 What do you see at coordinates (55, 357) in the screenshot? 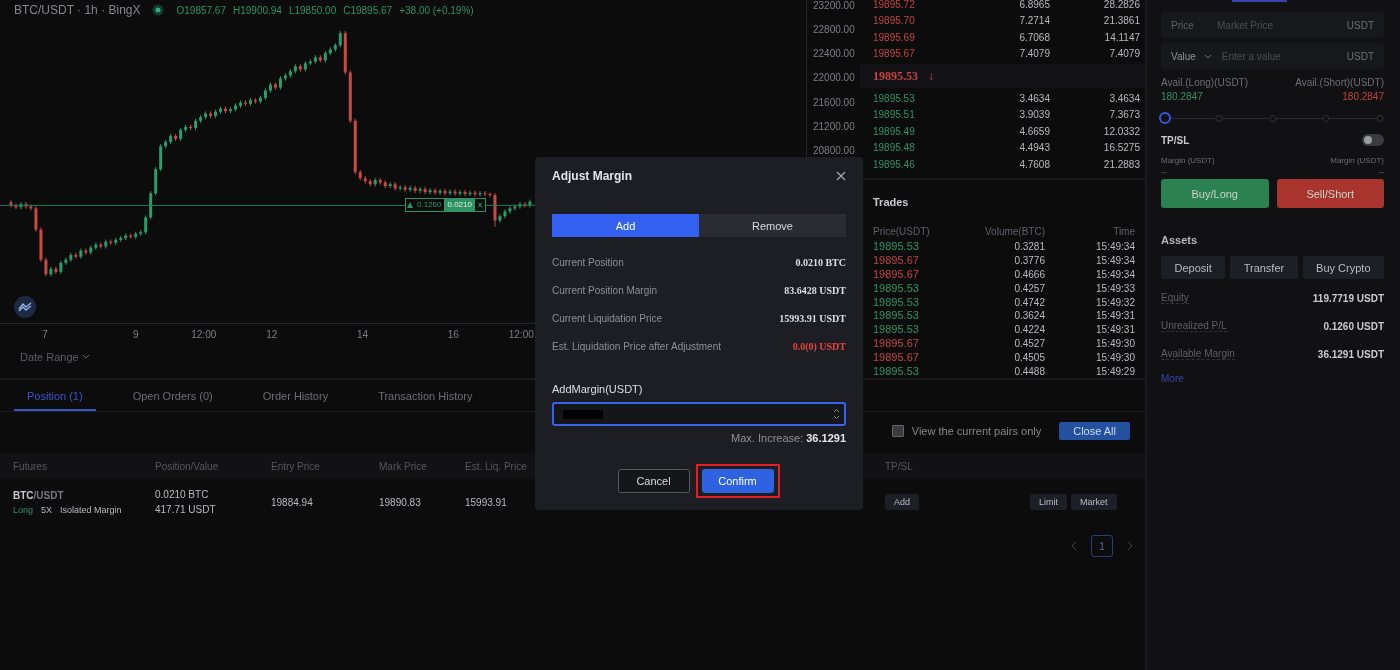
I see `date-range-dropdown: Date Range` at bounding box center [55, 357].